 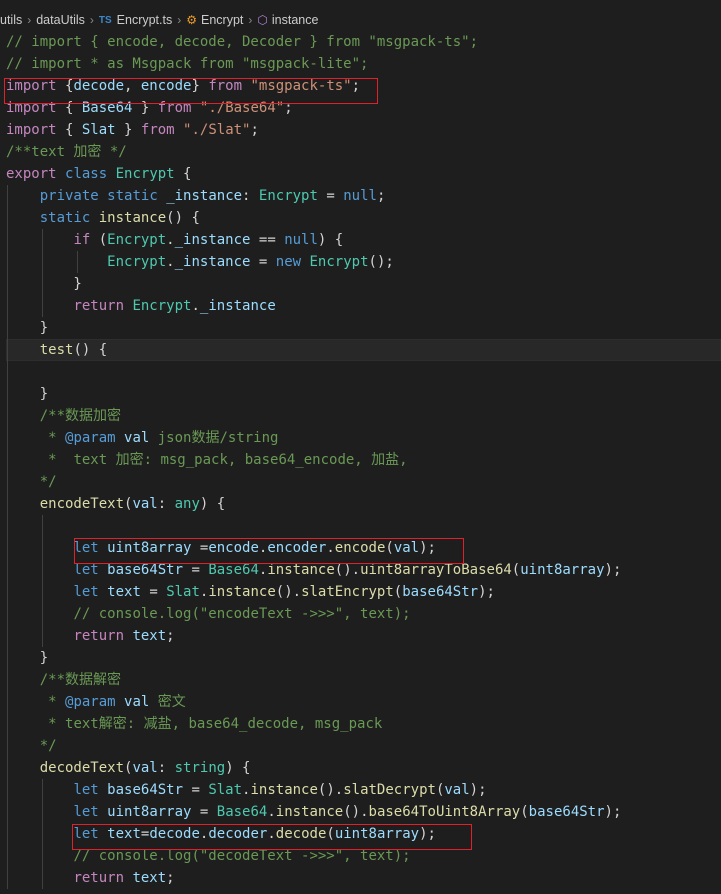 I want to click on code-line: import { Slat } from "./Slat";, so click(x=363, y=130).